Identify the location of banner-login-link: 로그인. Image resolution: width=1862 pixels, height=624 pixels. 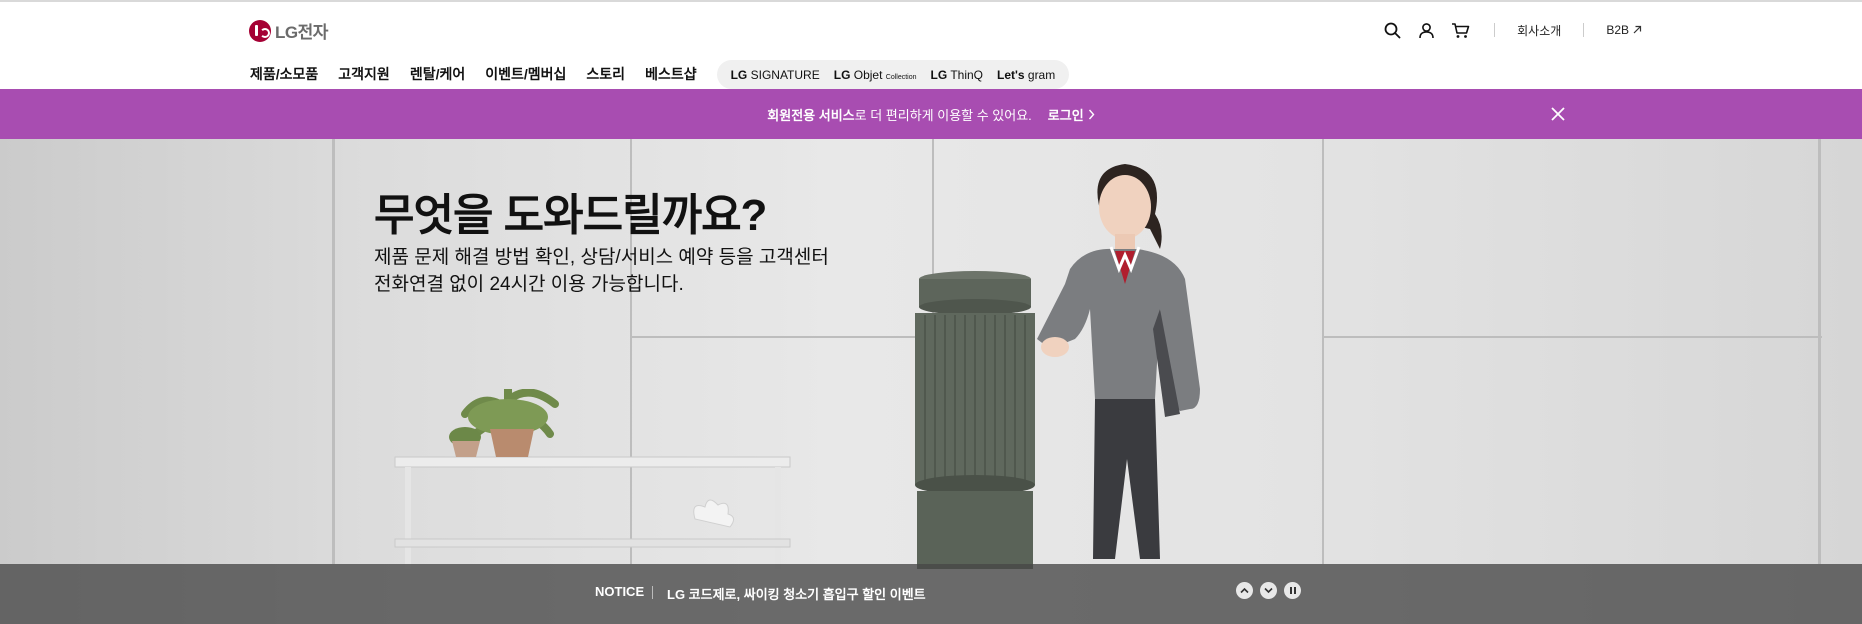
(1071, 114).